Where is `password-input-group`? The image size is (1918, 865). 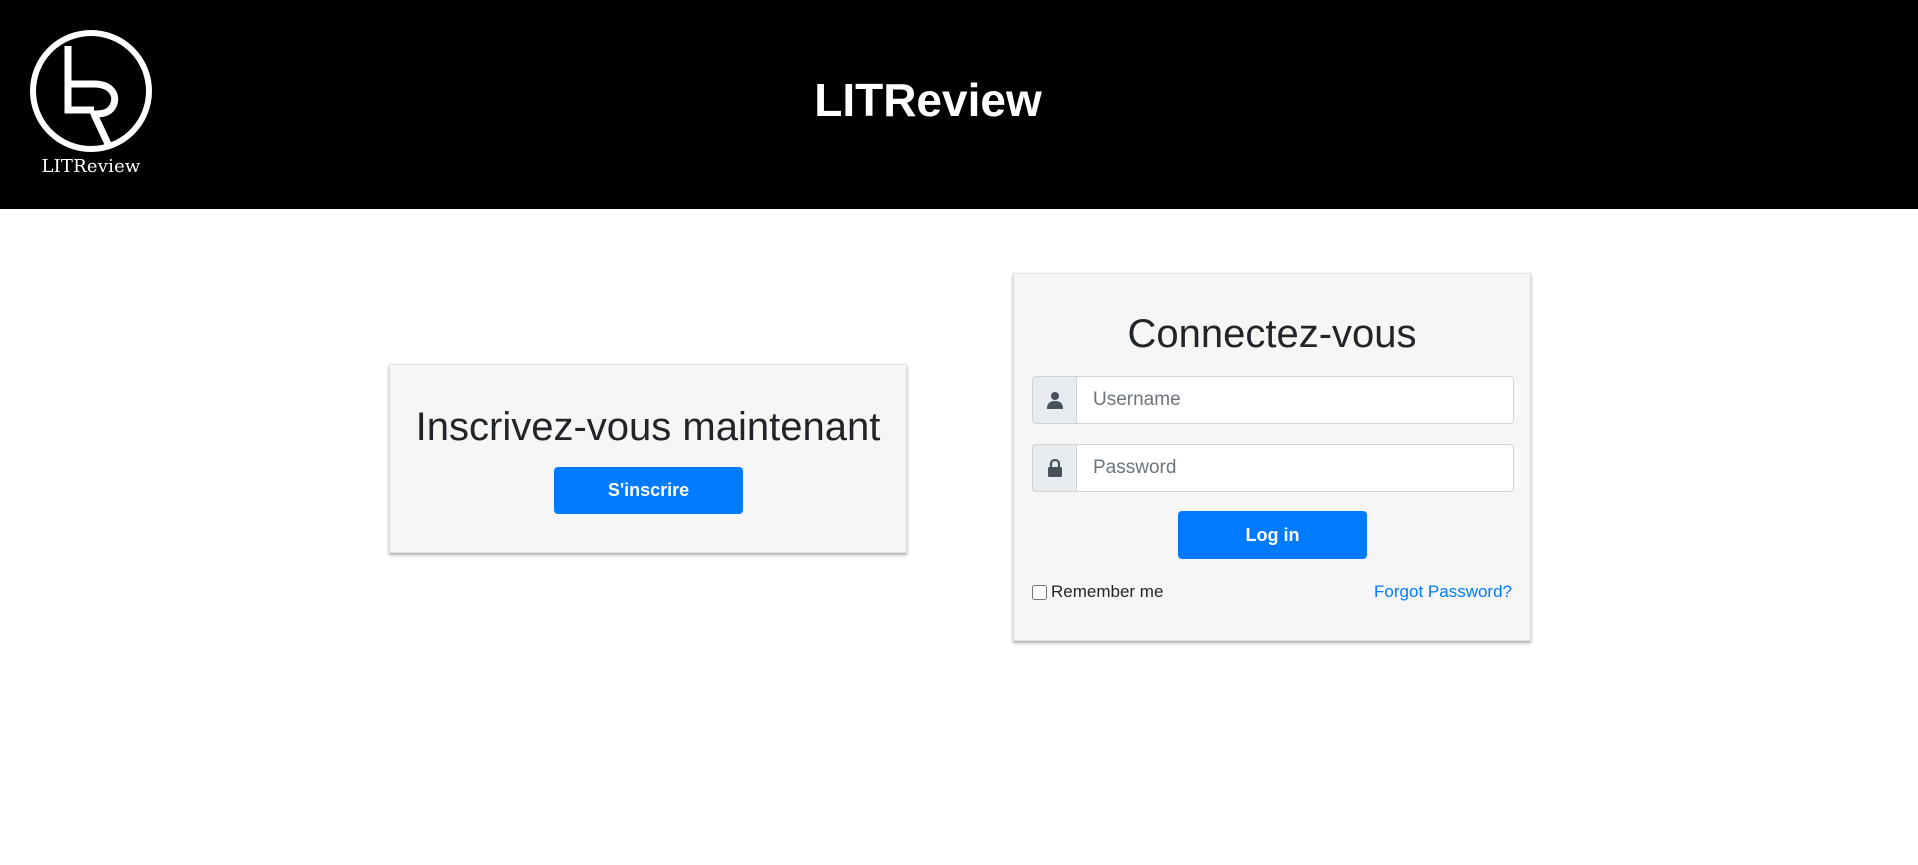
password-input-group is located at coordinates (1273, 468).